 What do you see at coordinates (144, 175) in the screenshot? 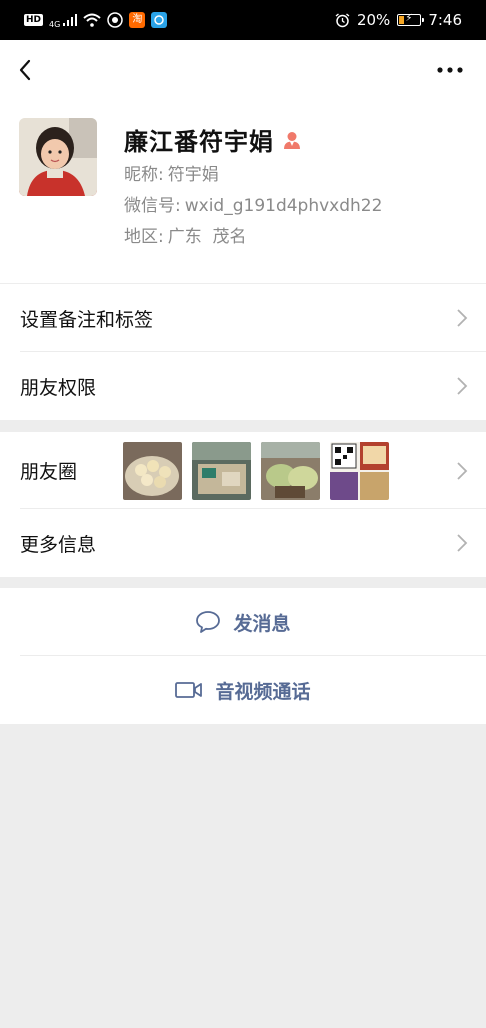
I see `nickname-label: 昵称:` at bounding box center [144, 175].